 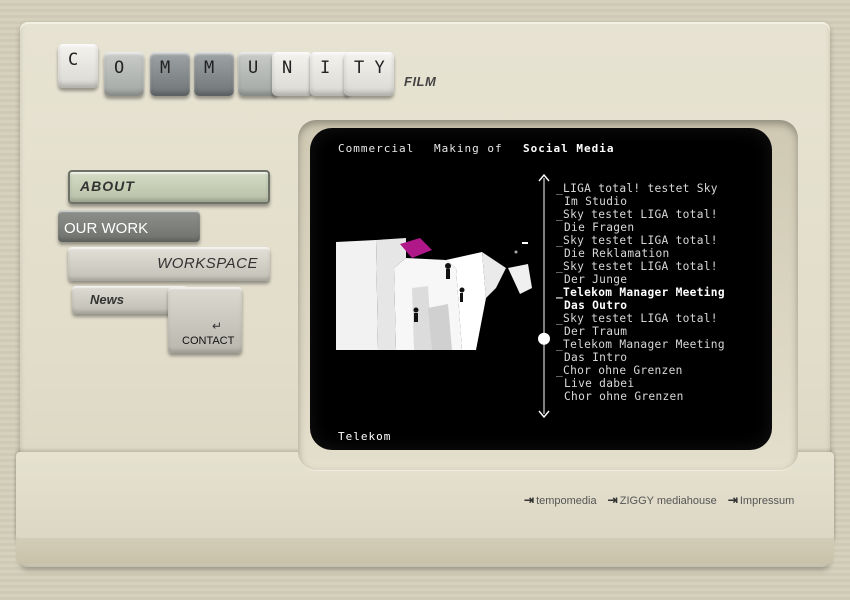 I want to click on playlist-item-subtitle: Chor ohne Grenzen, so click(x=624, y=395).